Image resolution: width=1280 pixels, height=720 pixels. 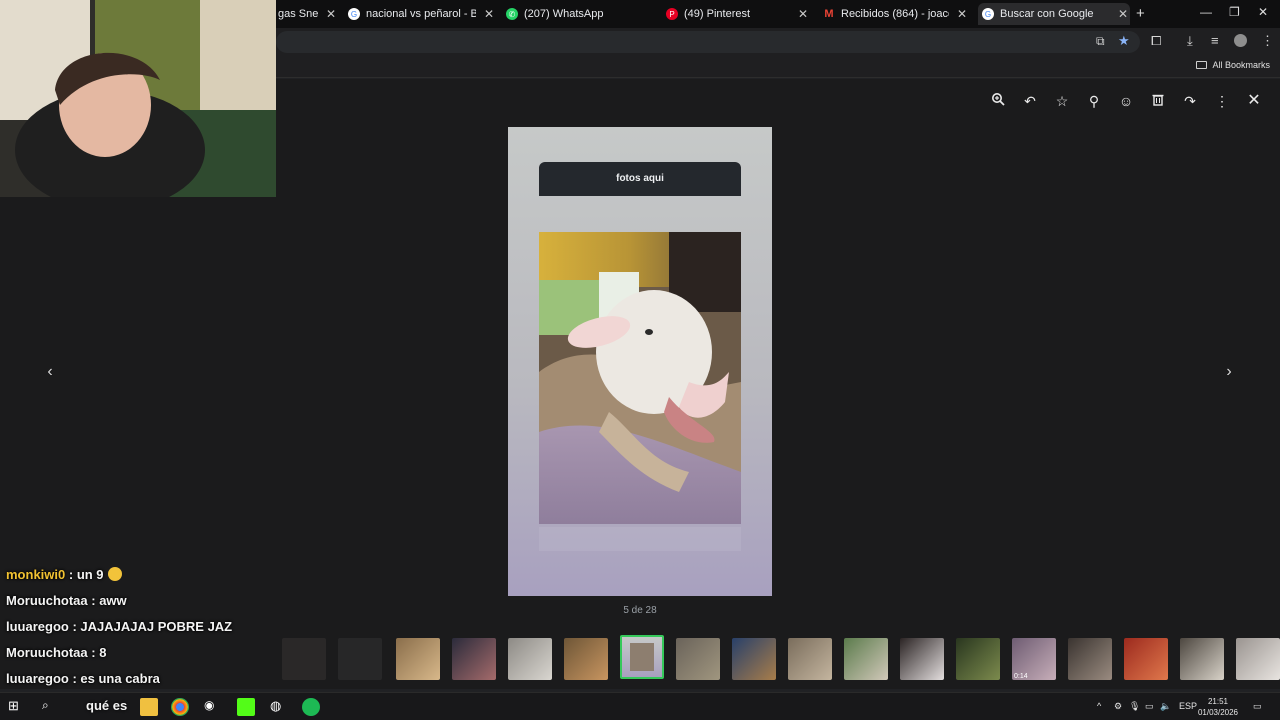 I want to click on menu-icon: ⋮, so click(x=1267, y=41).